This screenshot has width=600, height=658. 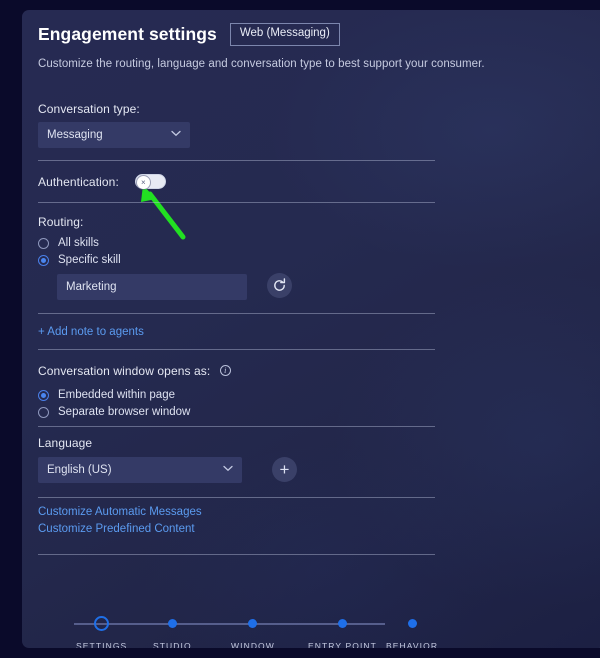 I want to click on step-studio: STUDIO, so click(x=172, y=627).